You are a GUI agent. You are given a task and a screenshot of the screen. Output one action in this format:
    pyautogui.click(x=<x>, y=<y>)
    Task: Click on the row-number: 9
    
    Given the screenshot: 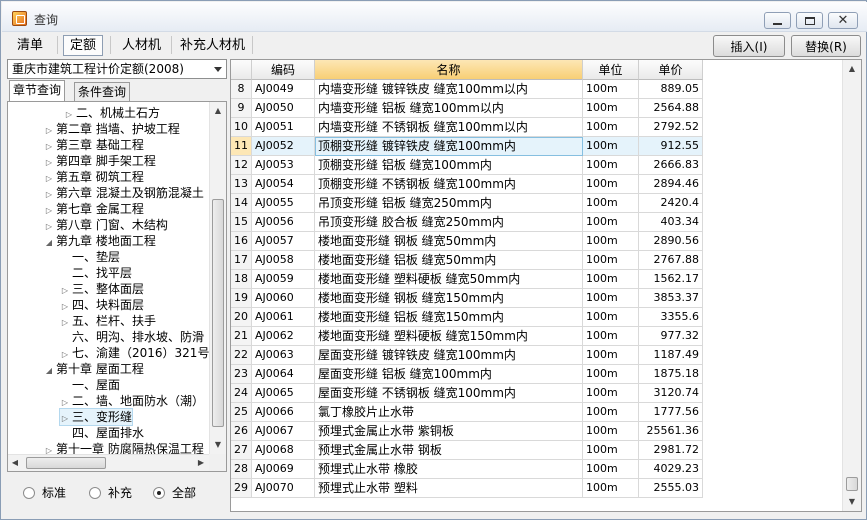 What is the action you would take?
    pyautogui.click(x=241, y=108)
    